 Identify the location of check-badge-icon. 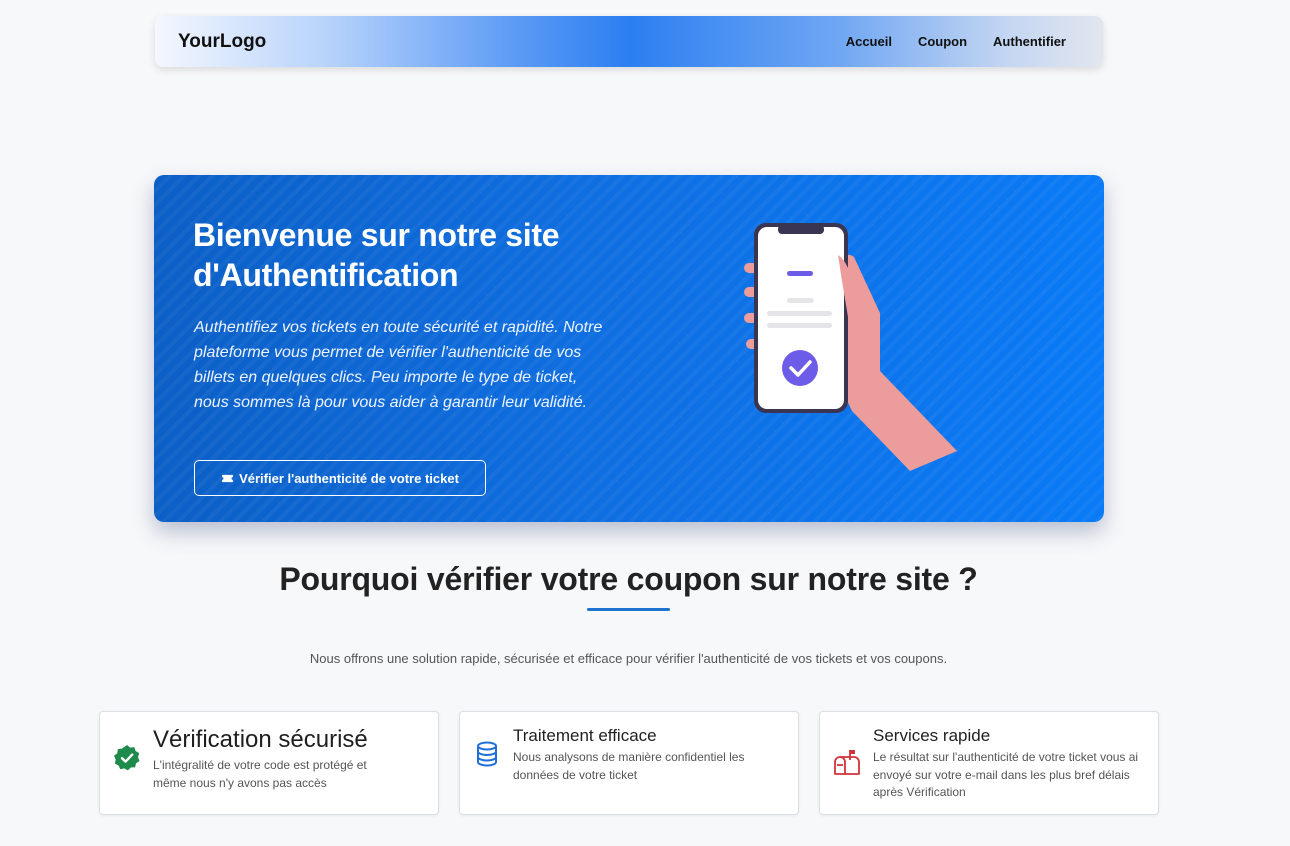
(127, 758).